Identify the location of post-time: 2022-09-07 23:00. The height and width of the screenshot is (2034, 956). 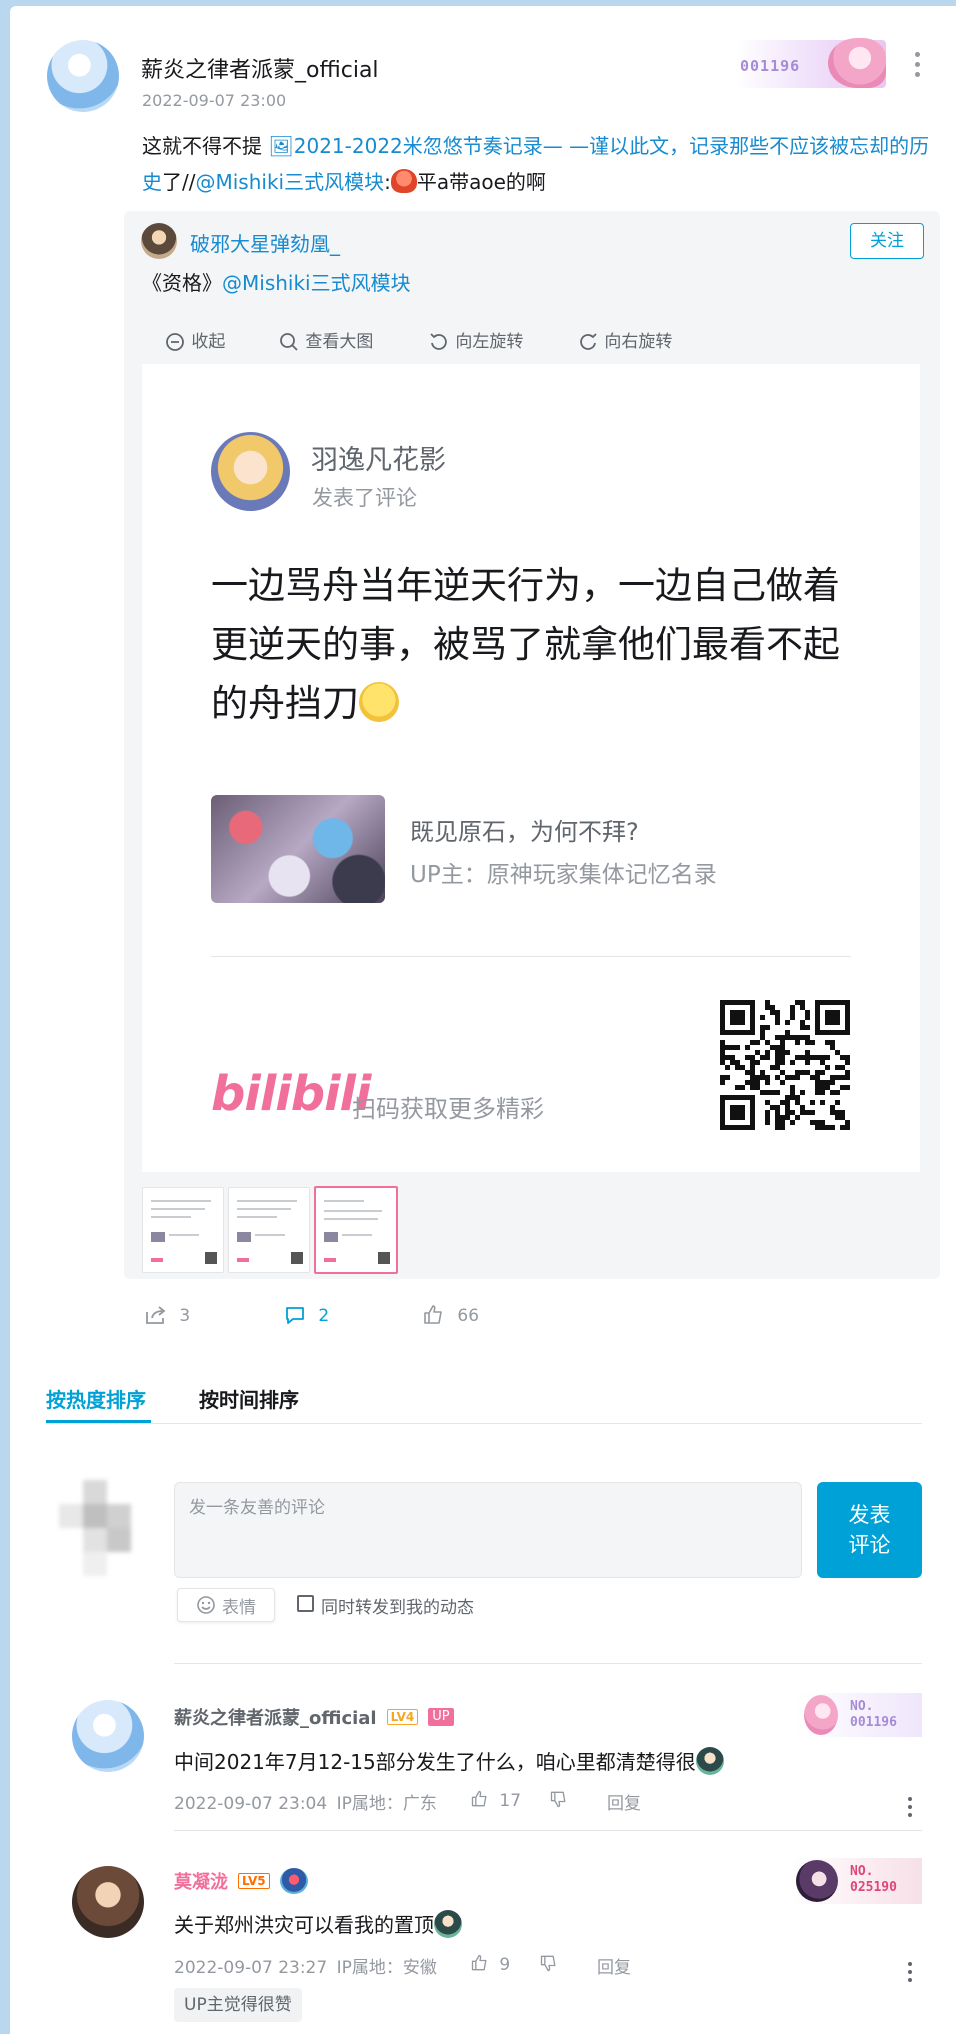
(214, 100).